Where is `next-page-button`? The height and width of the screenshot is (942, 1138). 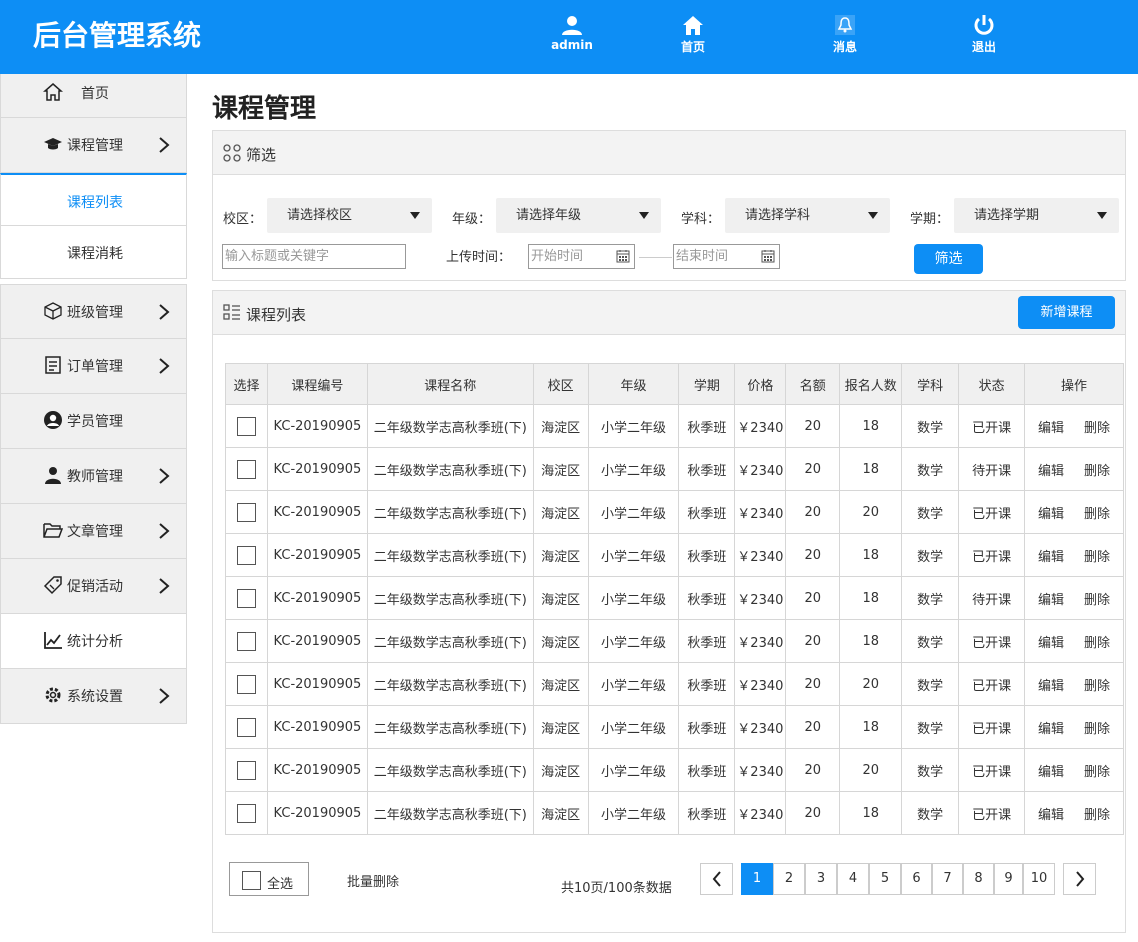
next-page-button is located at coordinates (1079, 879).